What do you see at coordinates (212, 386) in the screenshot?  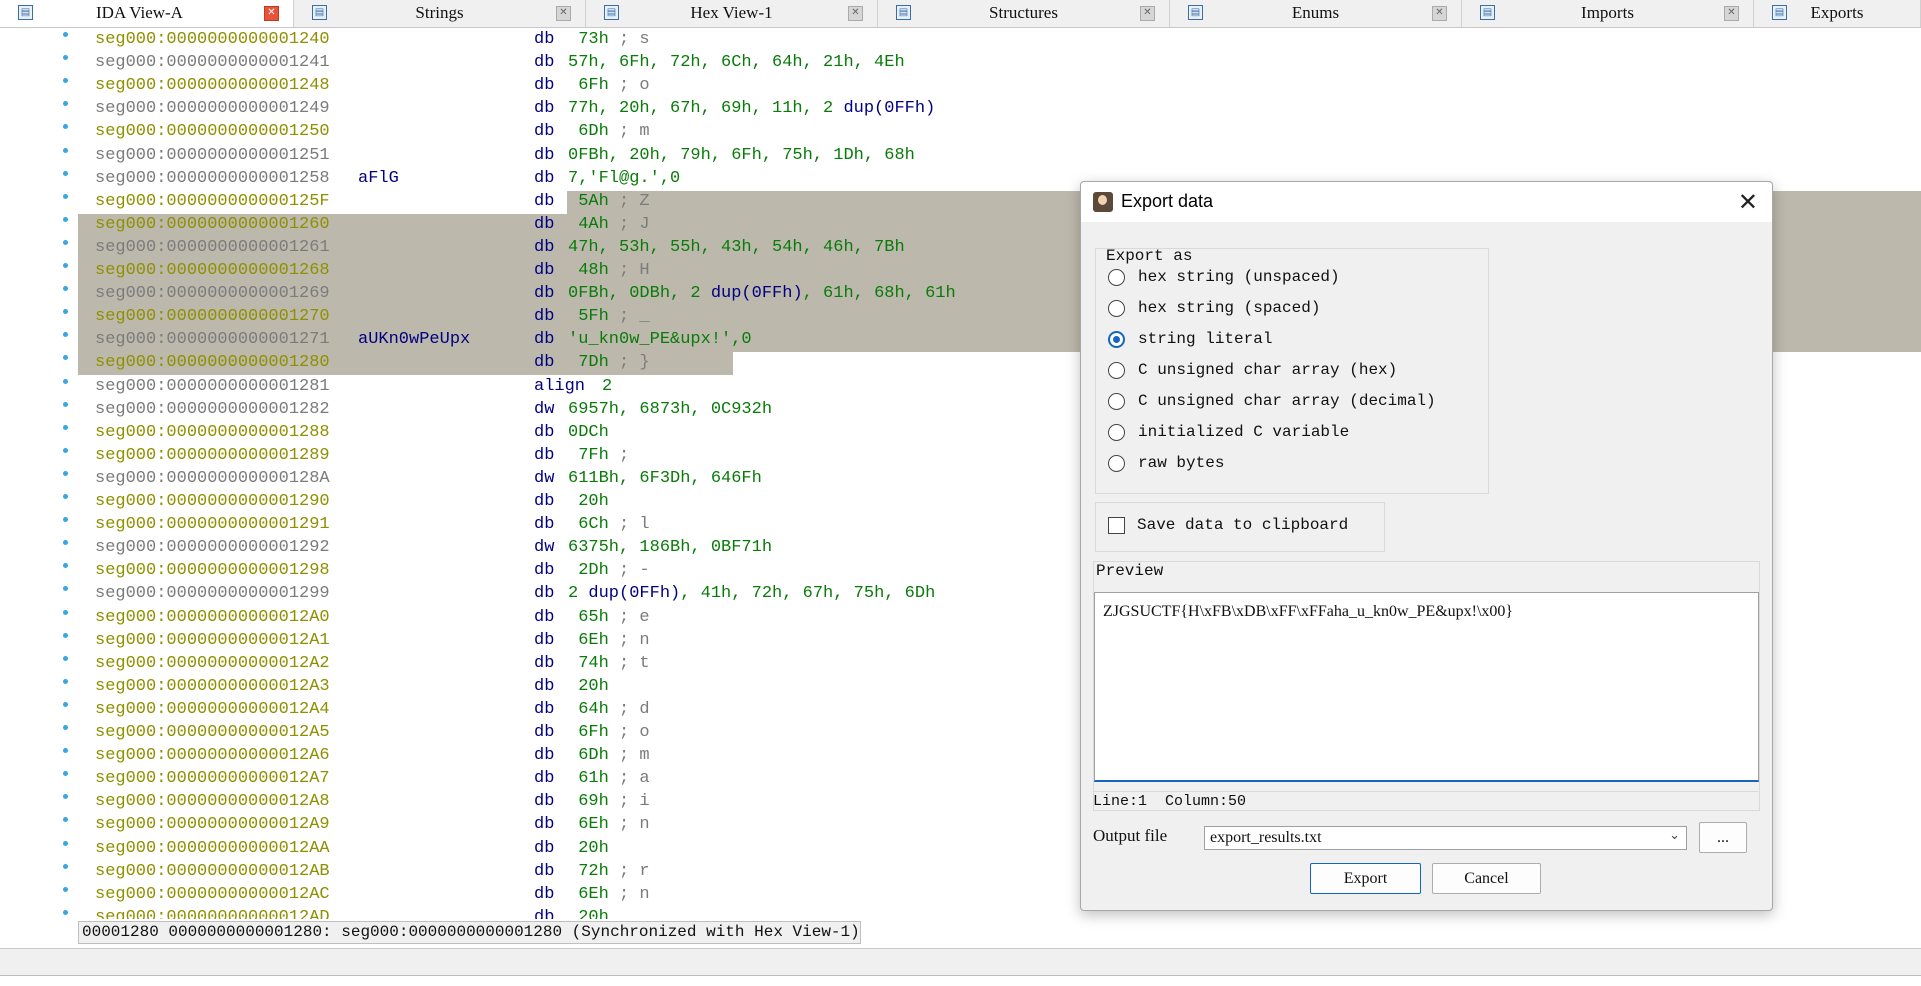 I see `listing-address: seg000:0000000000001281` at bounding box center [212, 386].